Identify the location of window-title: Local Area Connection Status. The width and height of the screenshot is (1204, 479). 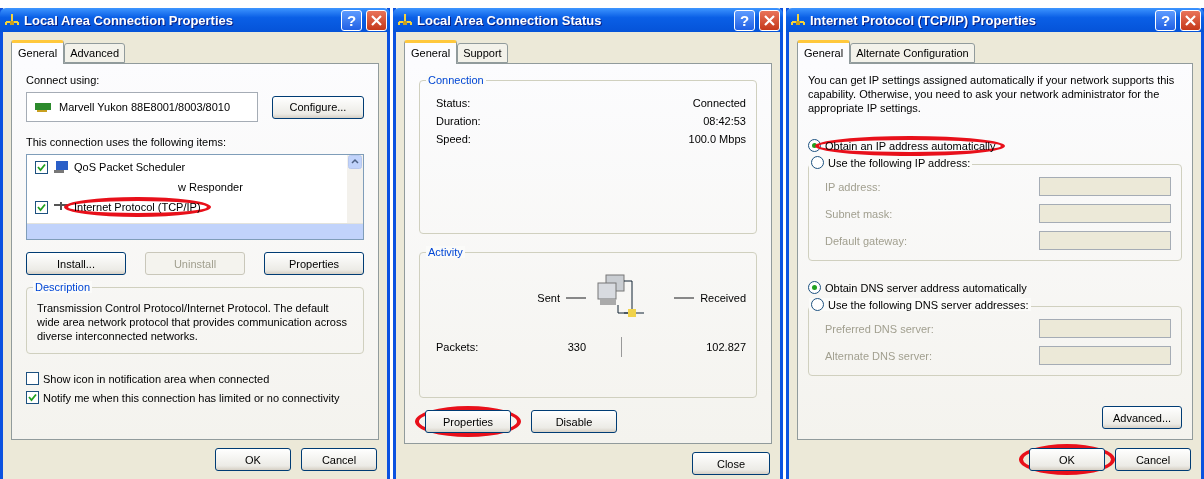
(510, 20).